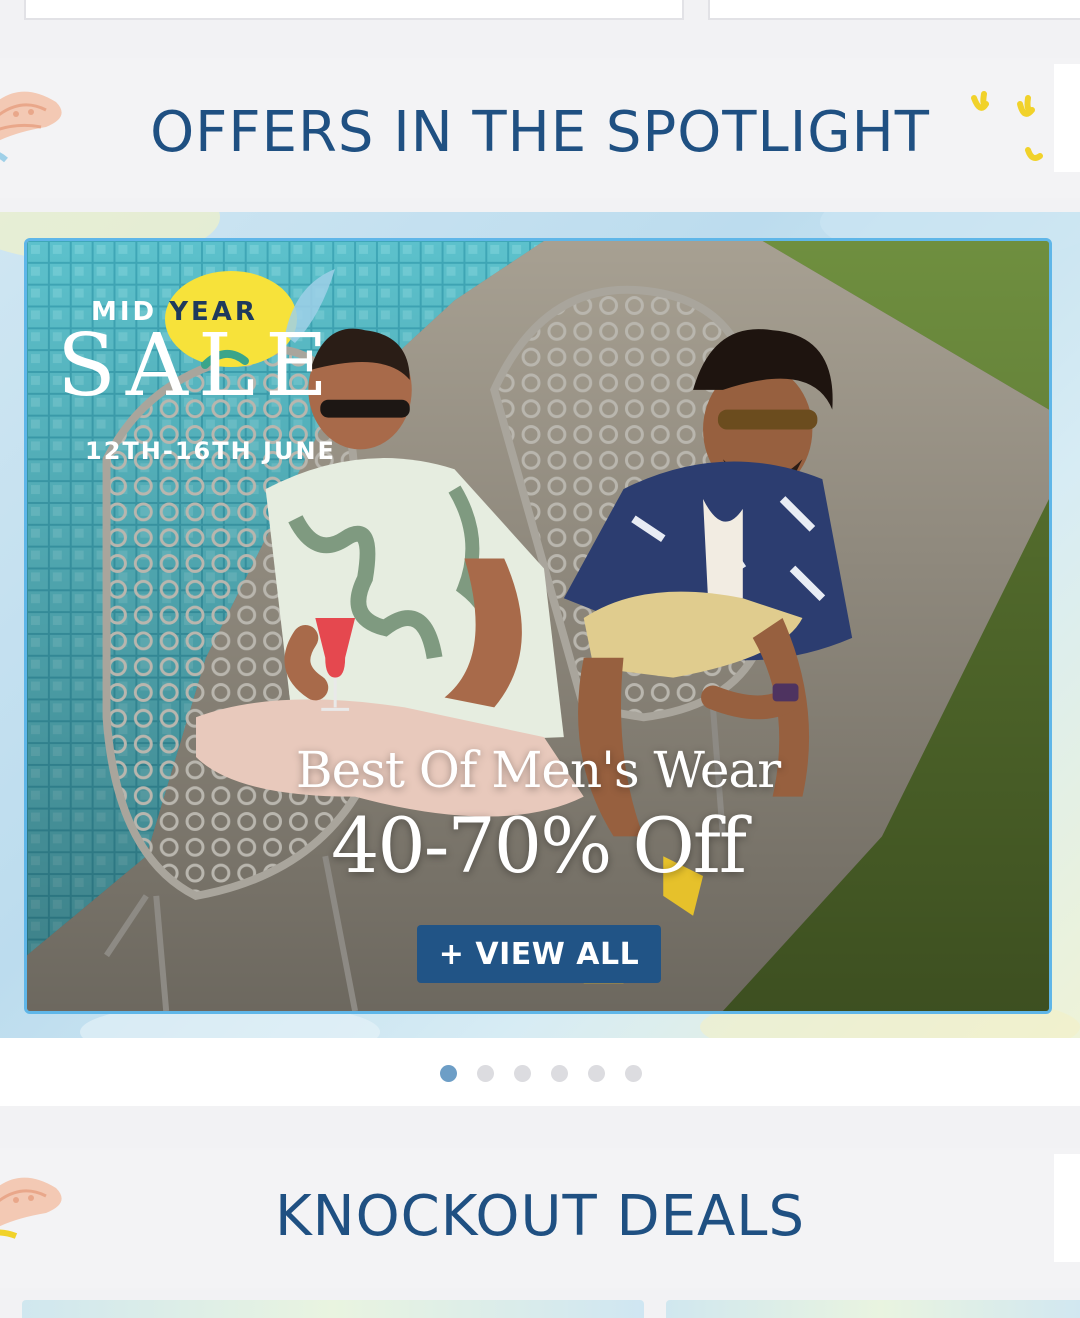 The image size is (1080, 1318). I want to click on banner-discount: 40-70% Off, so click(538, 845).